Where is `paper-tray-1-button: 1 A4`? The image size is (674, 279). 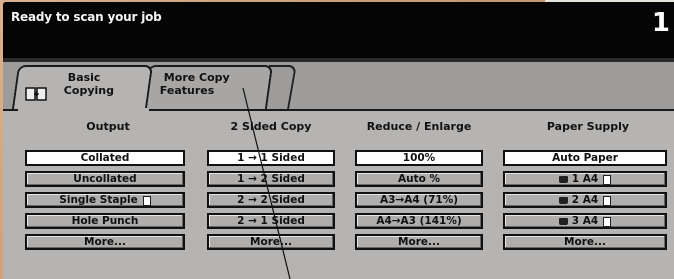 paper-tray-1-button: 1 A4 is located at coordinates (585, 179).